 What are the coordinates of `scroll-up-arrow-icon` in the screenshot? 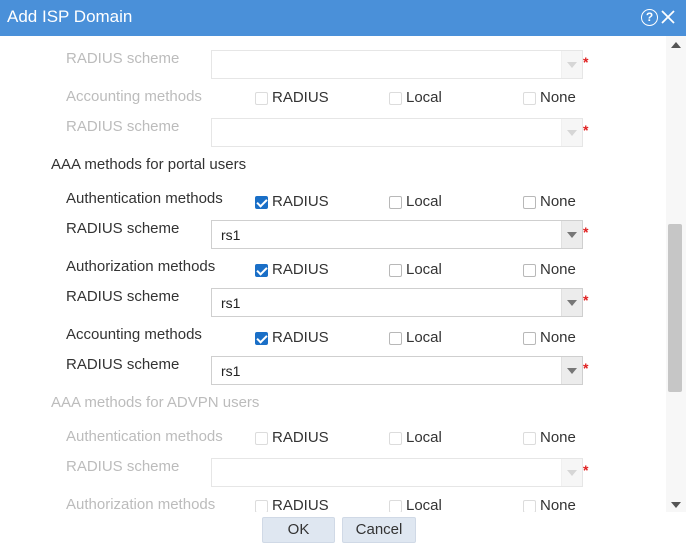 It's located at (676, 45).